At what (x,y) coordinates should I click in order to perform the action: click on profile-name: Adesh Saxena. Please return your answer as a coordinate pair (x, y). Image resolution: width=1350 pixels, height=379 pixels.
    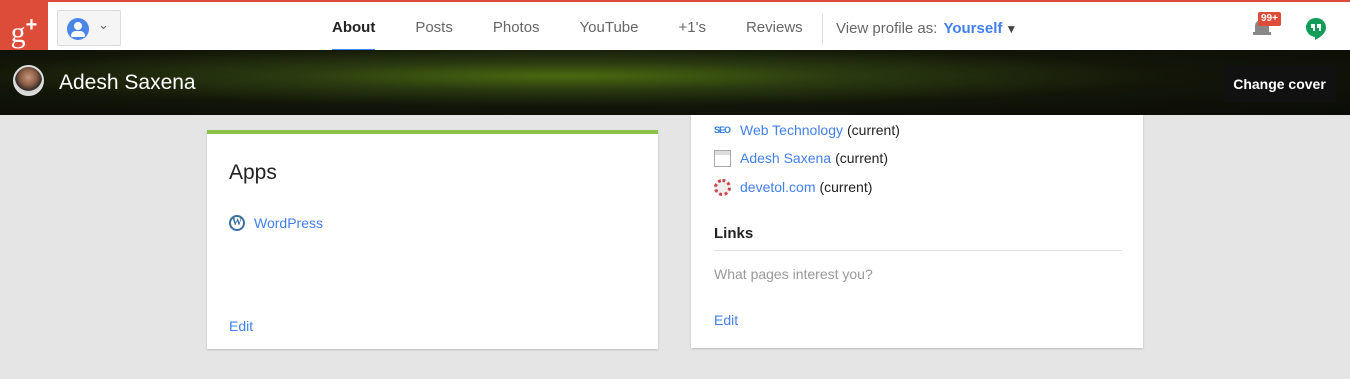
    Looking at the image, I should click on (127, 82).